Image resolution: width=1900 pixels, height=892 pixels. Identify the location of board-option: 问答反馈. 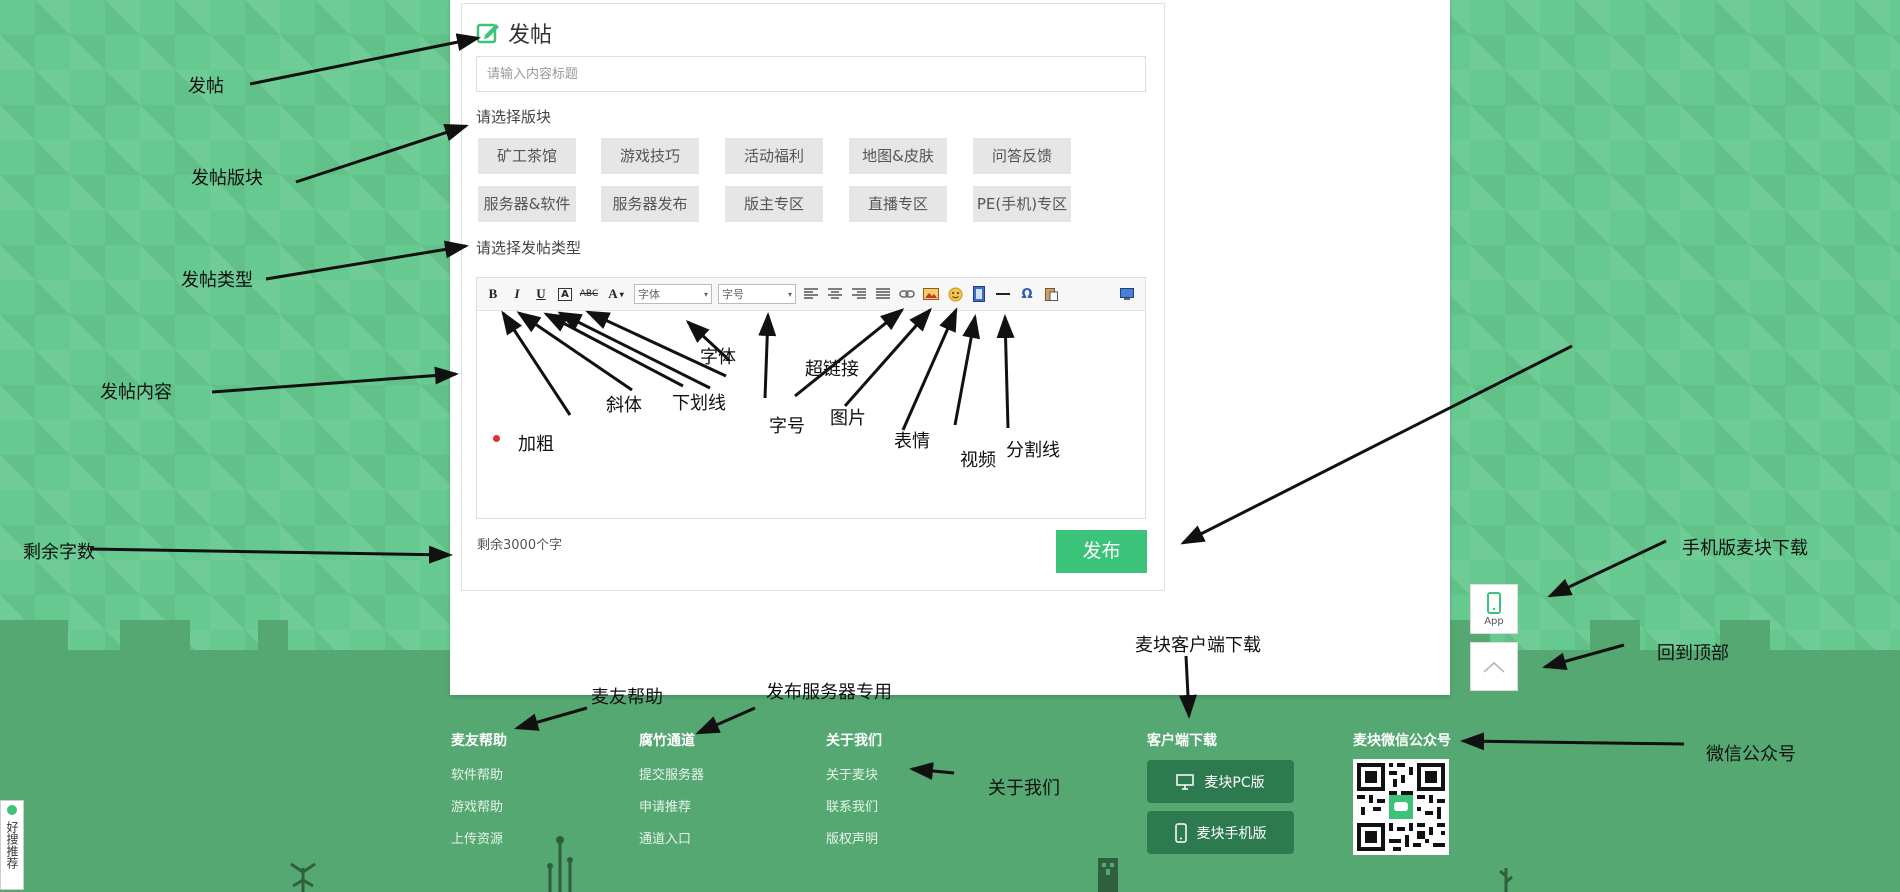
(1022, 156).